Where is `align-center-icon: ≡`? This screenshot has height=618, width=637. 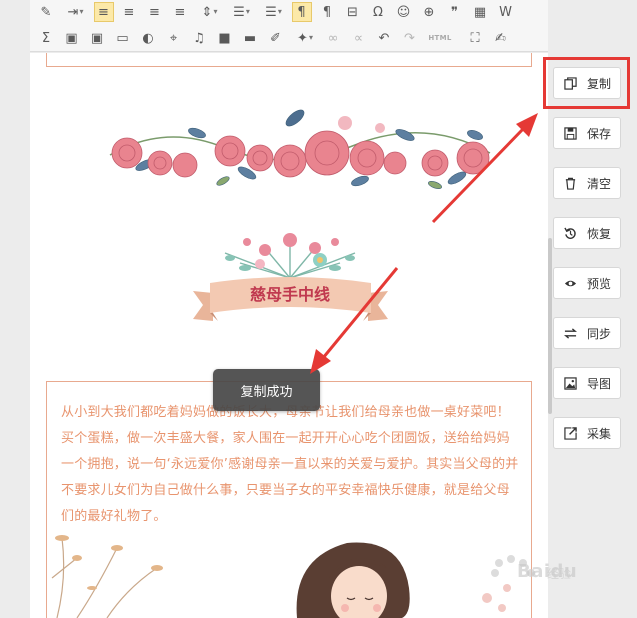 align-center-icon: ≡ is located at coordinates (129, 12).